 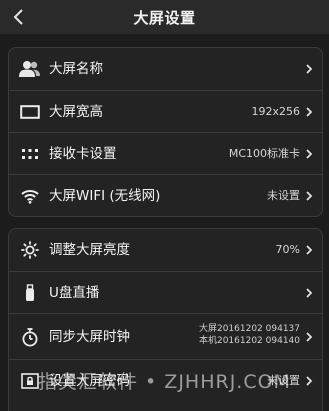 I want to click on back-chevron-icon, so click(x=19, y=17).